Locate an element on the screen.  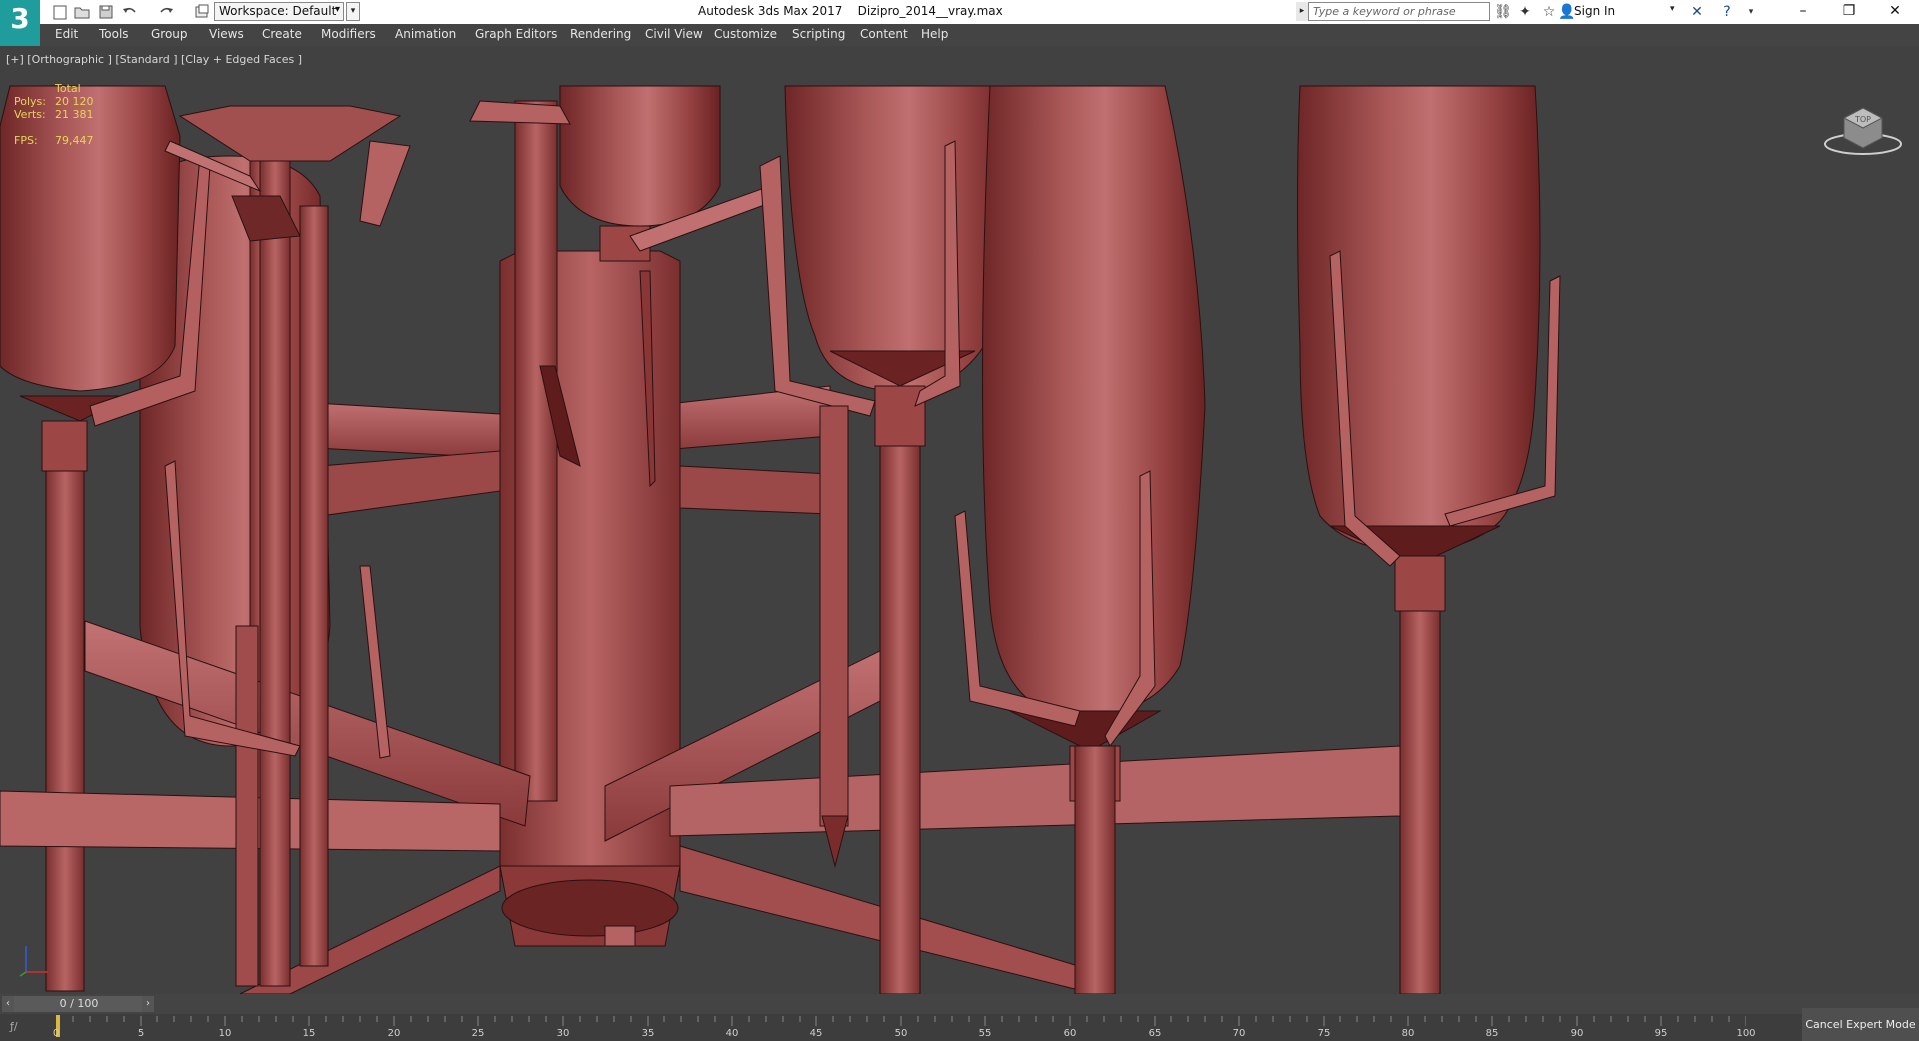
menu-tools: Tools is located at coordinates (114, 34).